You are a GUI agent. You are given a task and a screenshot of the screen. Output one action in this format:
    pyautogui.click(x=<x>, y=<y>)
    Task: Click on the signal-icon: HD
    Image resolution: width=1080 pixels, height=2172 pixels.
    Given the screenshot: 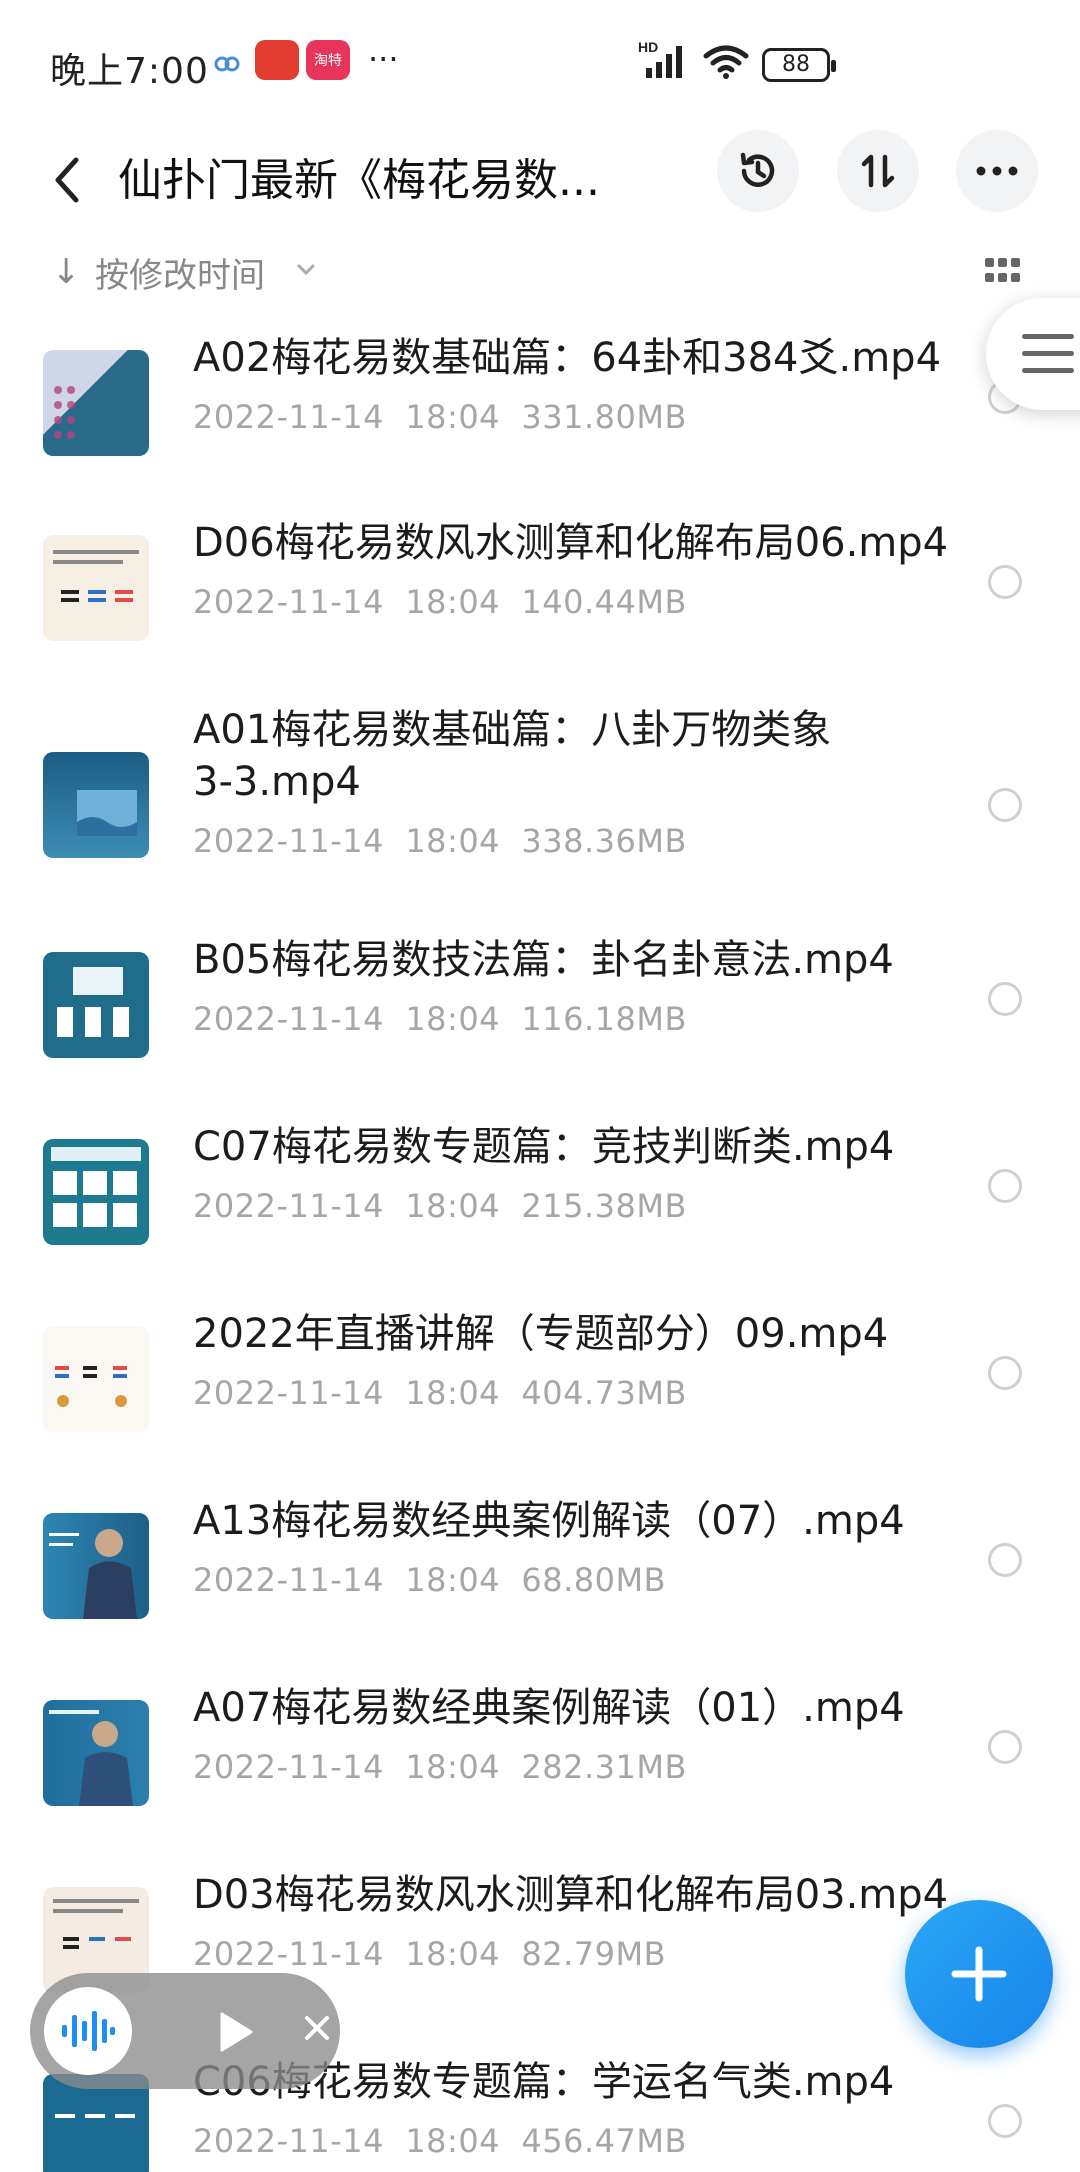 What is the action you would take?
    pyautogui.click(x=666, y=62)
    